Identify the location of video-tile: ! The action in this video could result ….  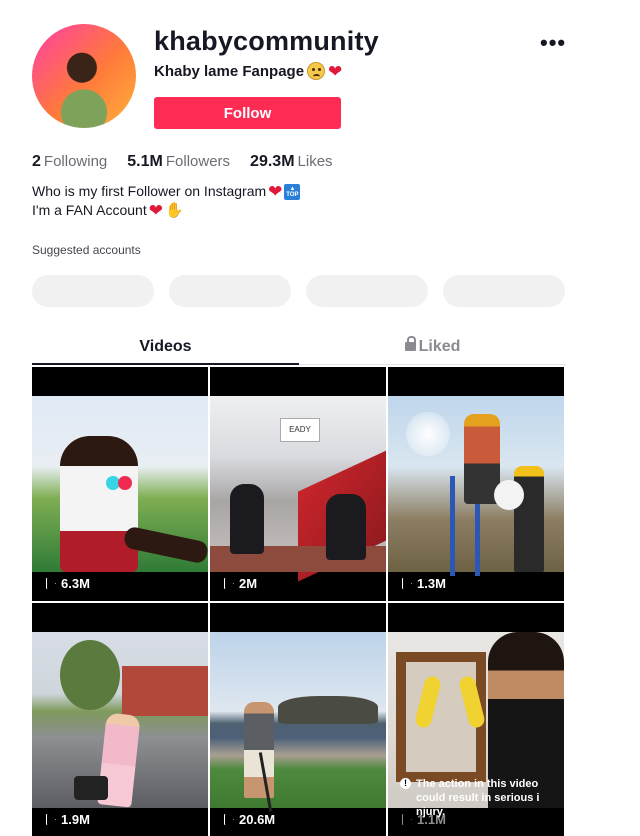
(476, 719).